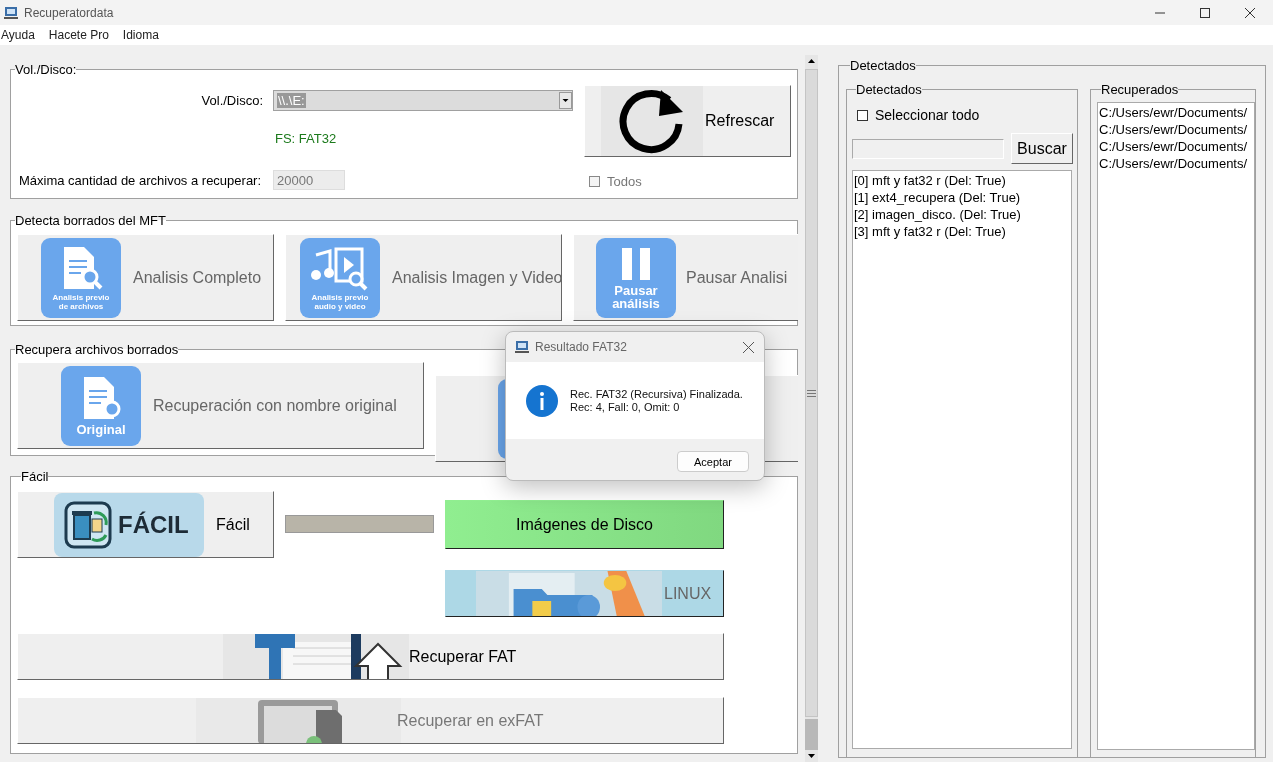 The width and height of the screenshot is (1273, 762). Describe the element at coordinates (542, 400) in the screenshot. I see `info-icon` at that location.